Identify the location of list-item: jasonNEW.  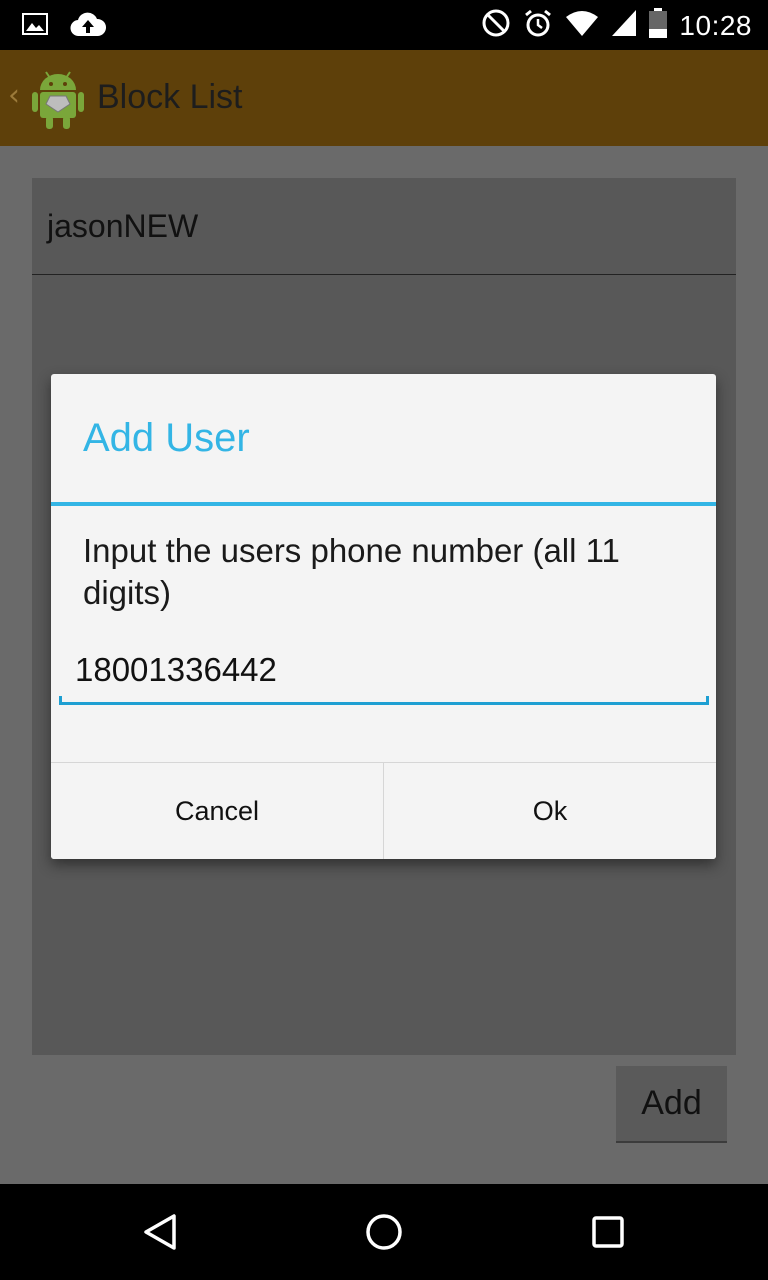
(384, 226).